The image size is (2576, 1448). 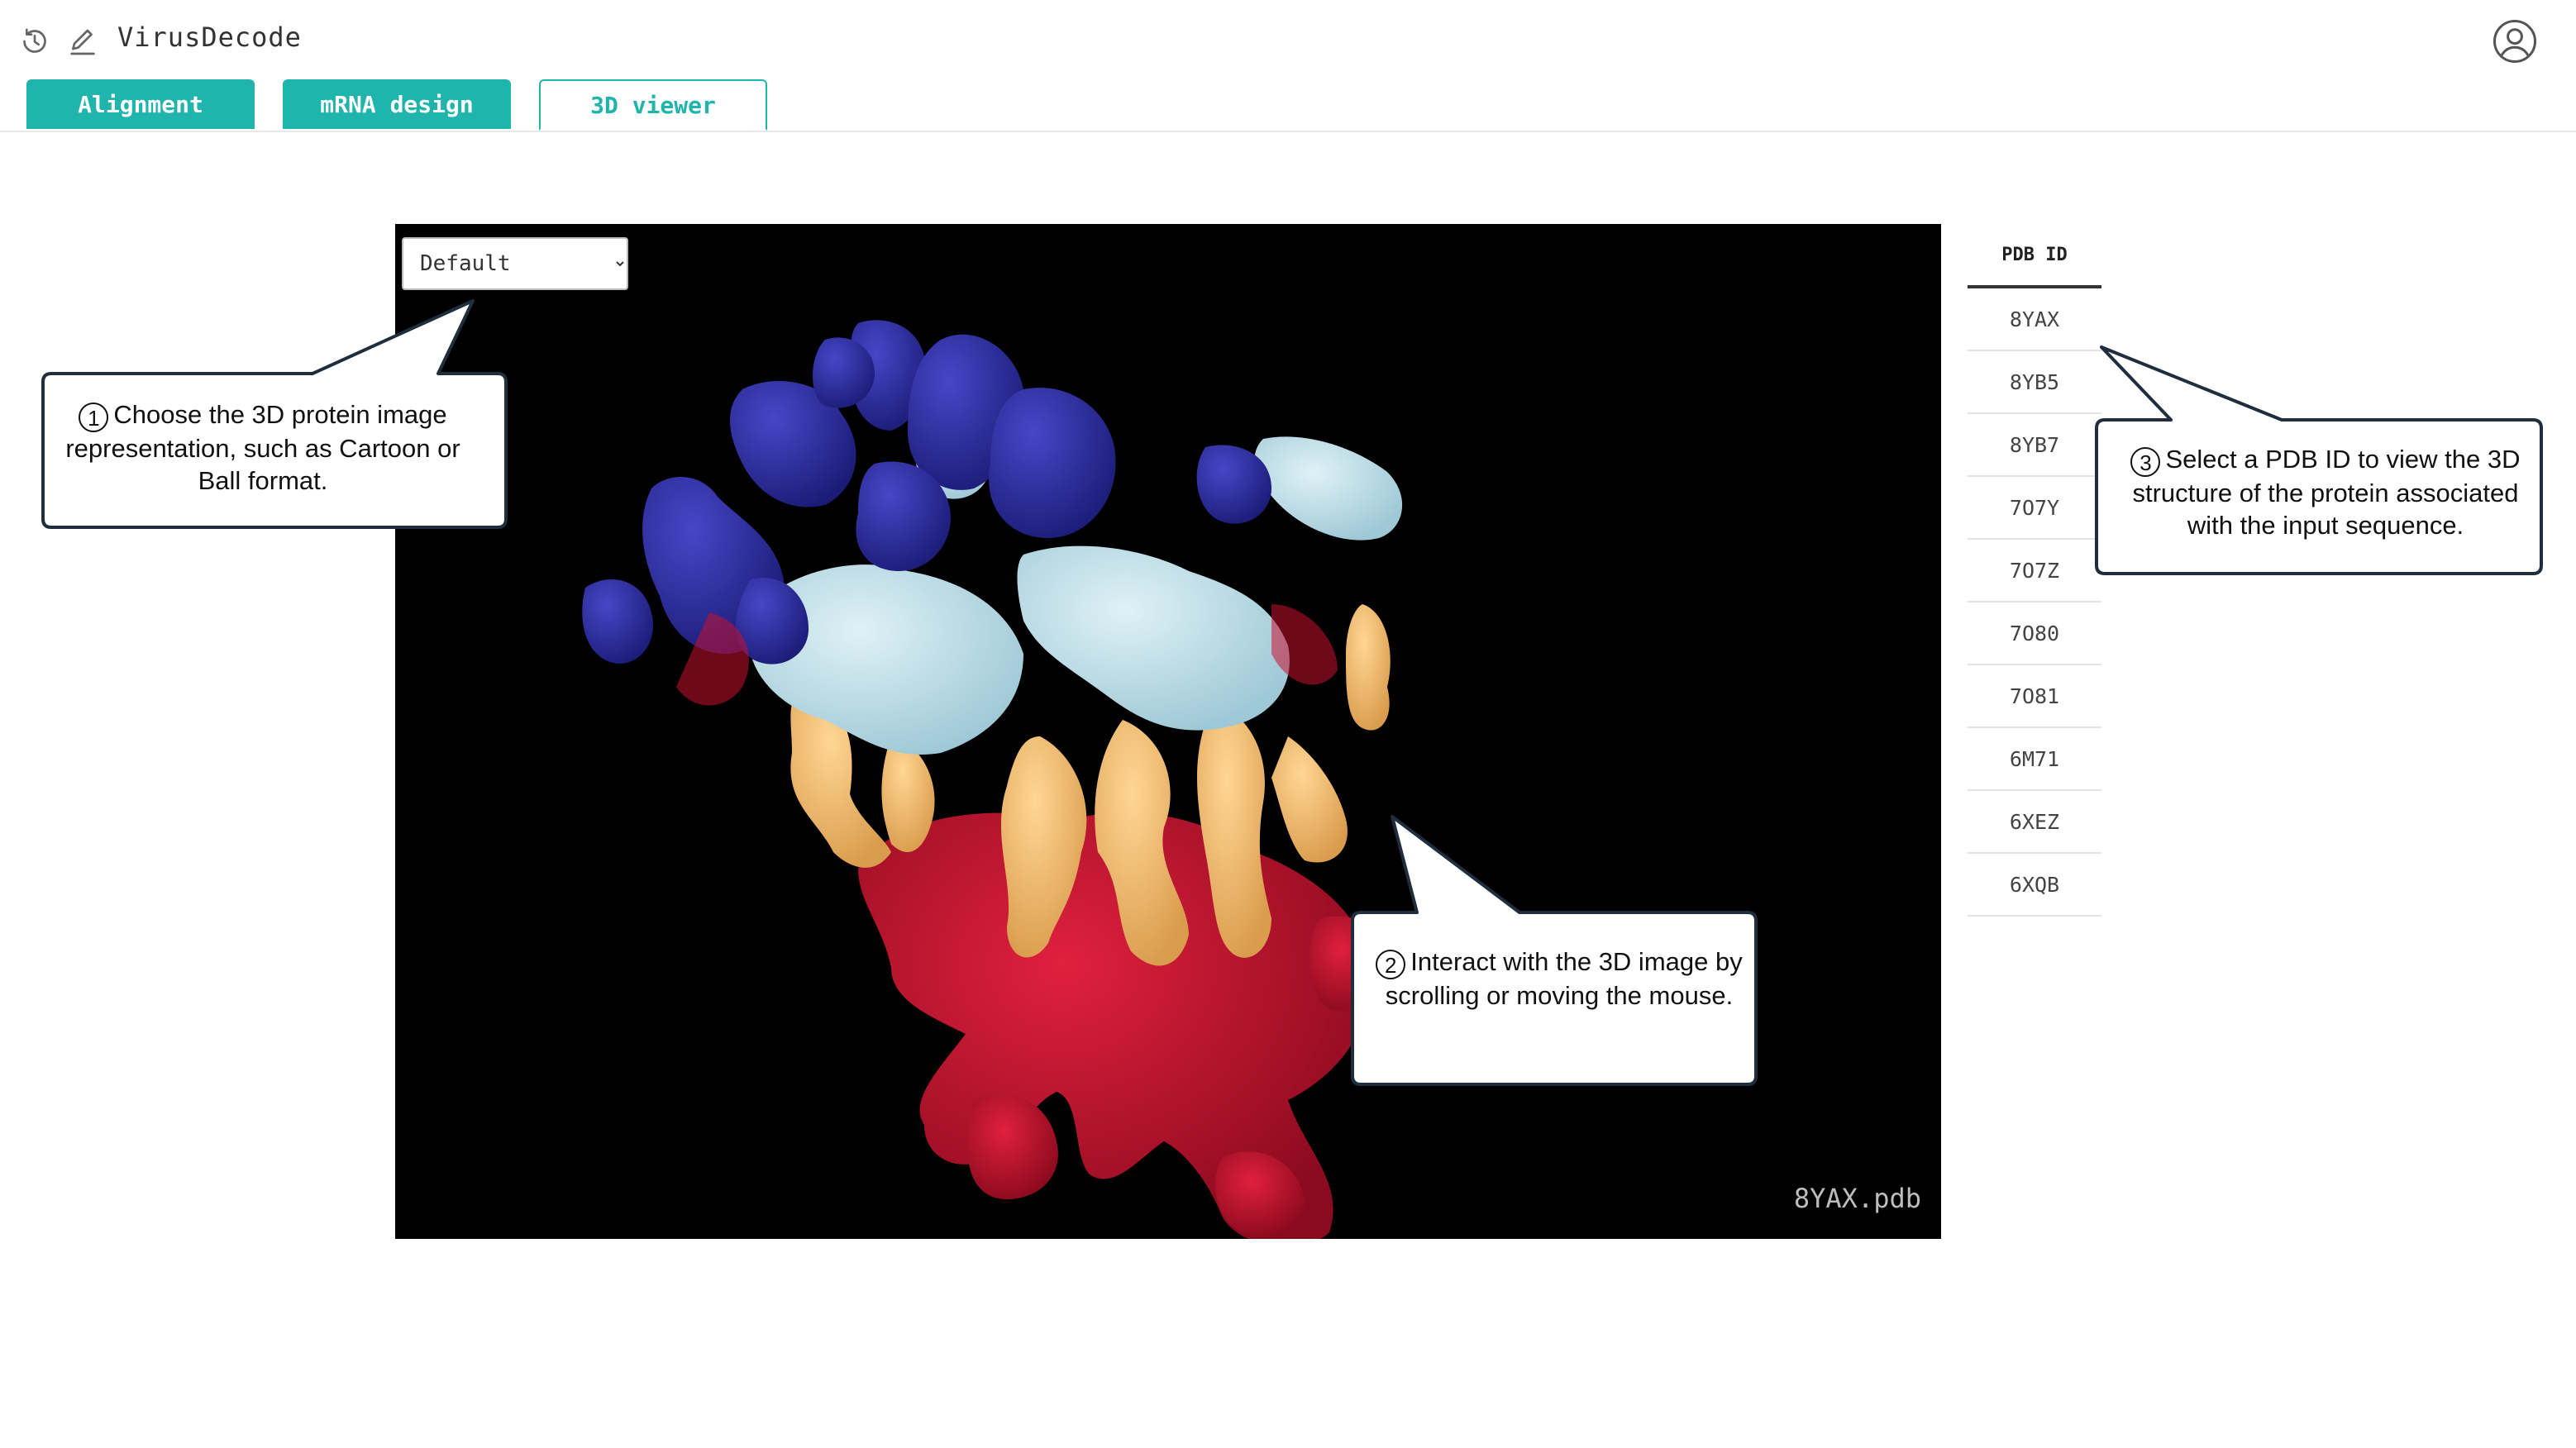 What do you see at coordinates (2035, 382) in the screenshot?
I see `pdb-row-8yb5: 8YB5` at bounding box center [2035, 382].